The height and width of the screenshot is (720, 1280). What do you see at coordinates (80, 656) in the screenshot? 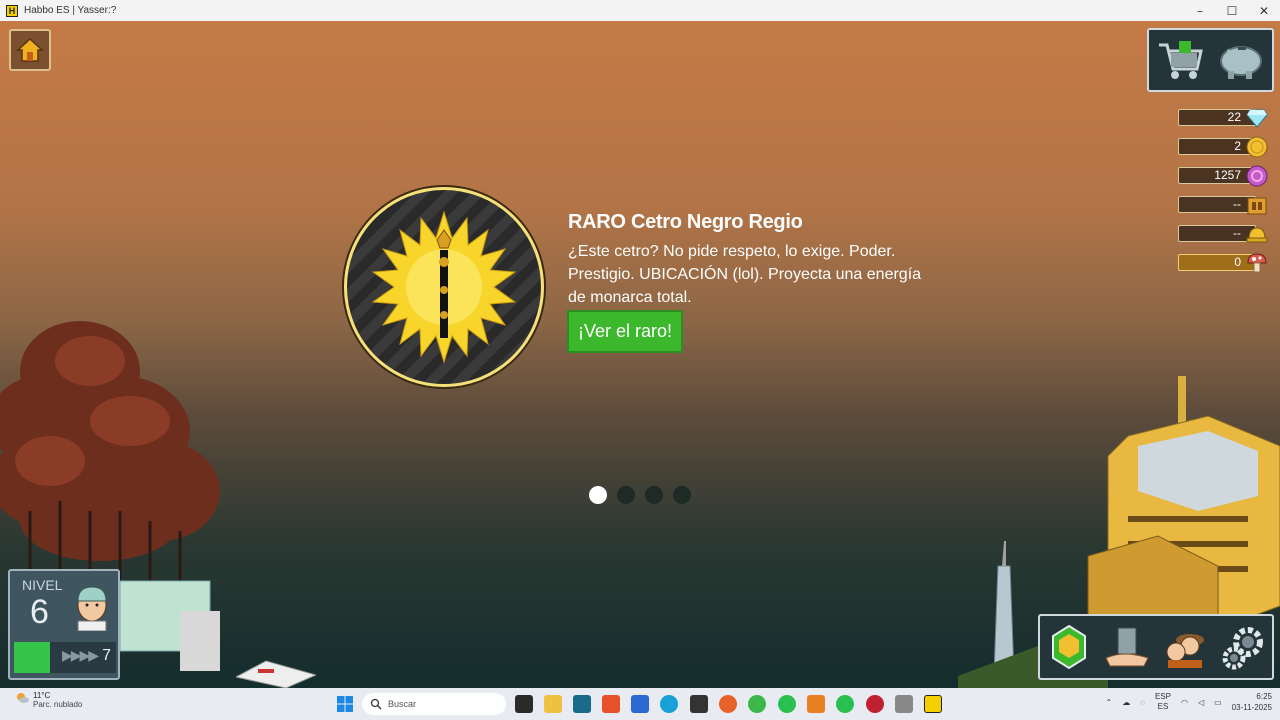
I see `progress-arrows: ▶▶▶▶` at bounding box center [80, 656].